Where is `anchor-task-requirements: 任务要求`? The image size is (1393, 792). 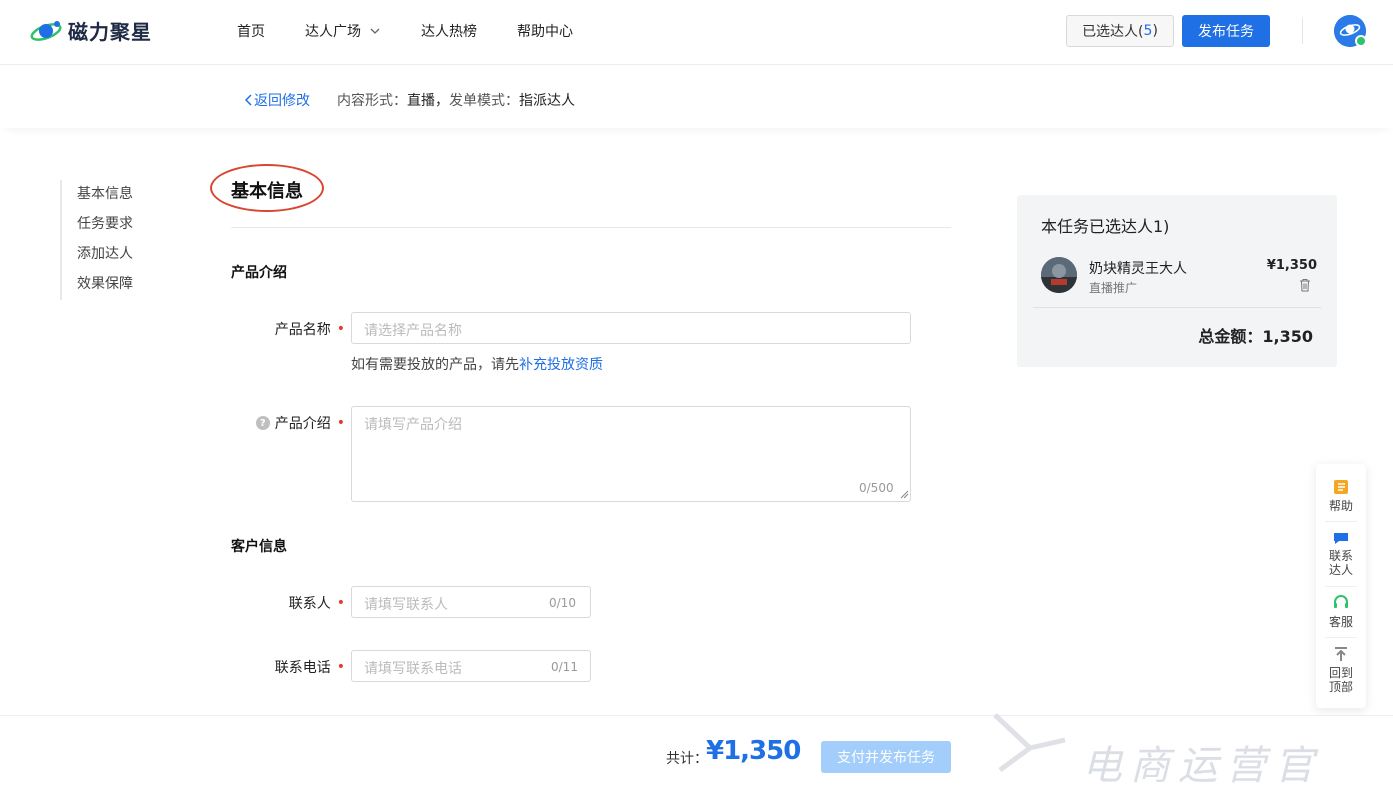 anchor-task-requirements: 任务要求 is located at coordinates (105, 225).